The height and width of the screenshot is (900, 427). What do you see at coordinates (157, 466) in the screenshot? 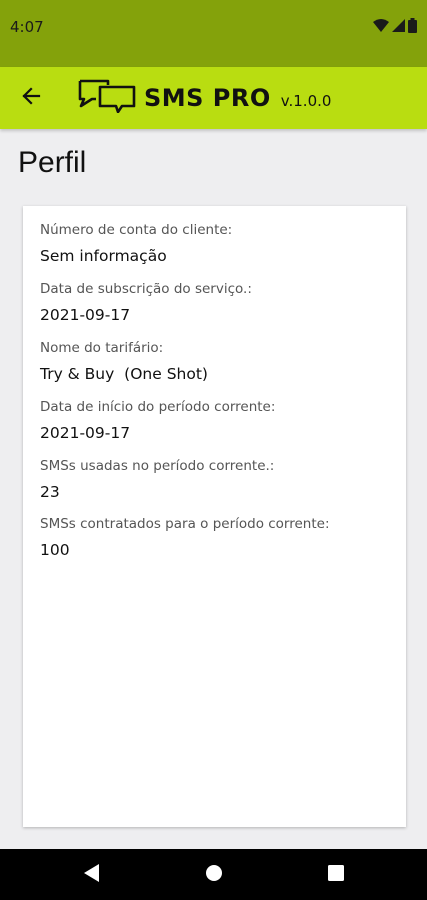
I see `field-label: SMSs usadas no período corrente.:` at bounding box center [157, 466].